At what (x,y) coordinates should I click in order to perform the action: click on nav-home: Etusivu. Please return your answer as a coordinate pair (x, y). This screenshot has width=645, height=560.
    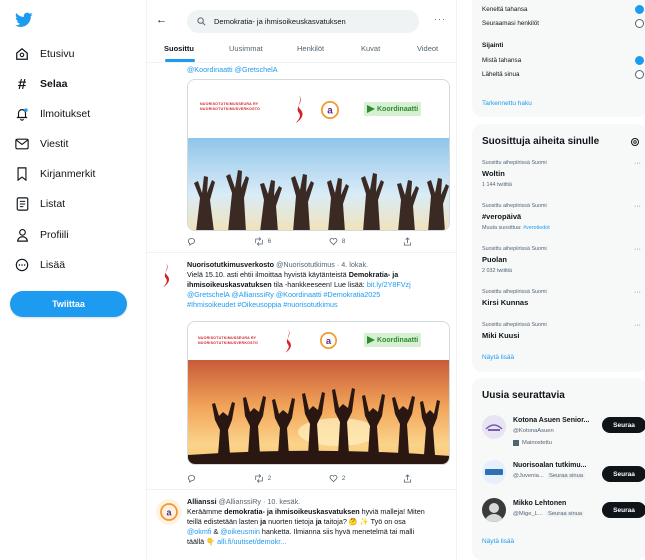
    Looking at the image, I should click on (44, 54).